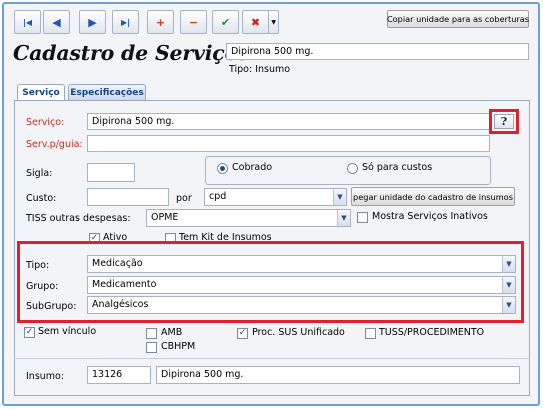 The height and width of the screenshot is (410, 543). I want to click on add-record-icon: +, so click(160, 22).